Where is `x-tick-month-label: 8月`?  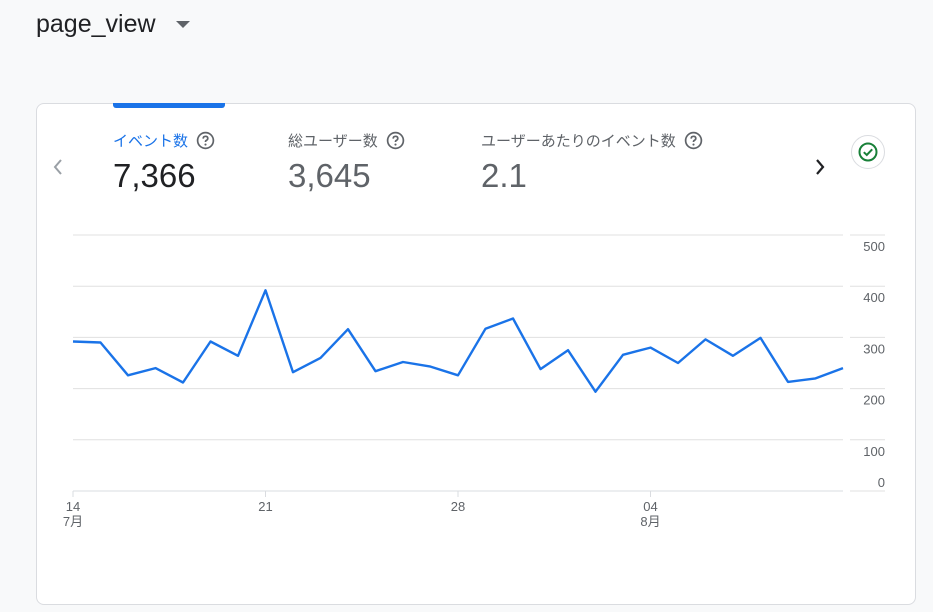
x-tick-month-label: 8月 is located at coordinates (650, 521).